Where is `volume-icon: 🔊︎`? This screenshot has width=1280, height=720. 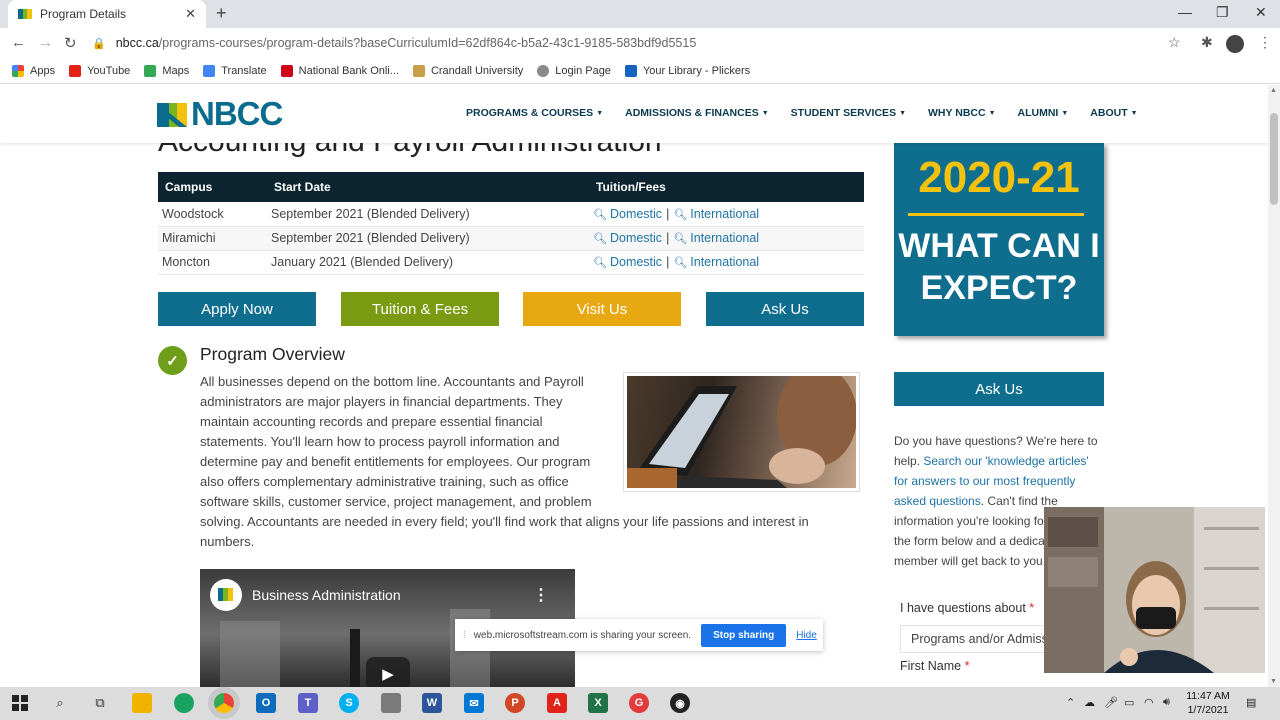 volume-icon: 🔊︎ is located at coordinates (1166, 702).